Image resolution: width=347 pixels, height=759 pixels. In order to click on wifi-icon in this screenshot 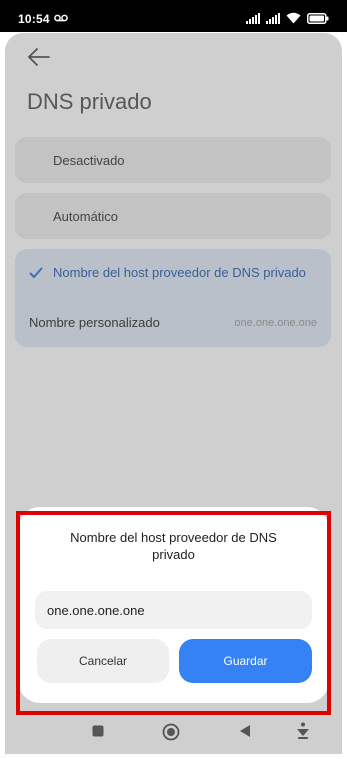, I will do `click(293, 18)`.